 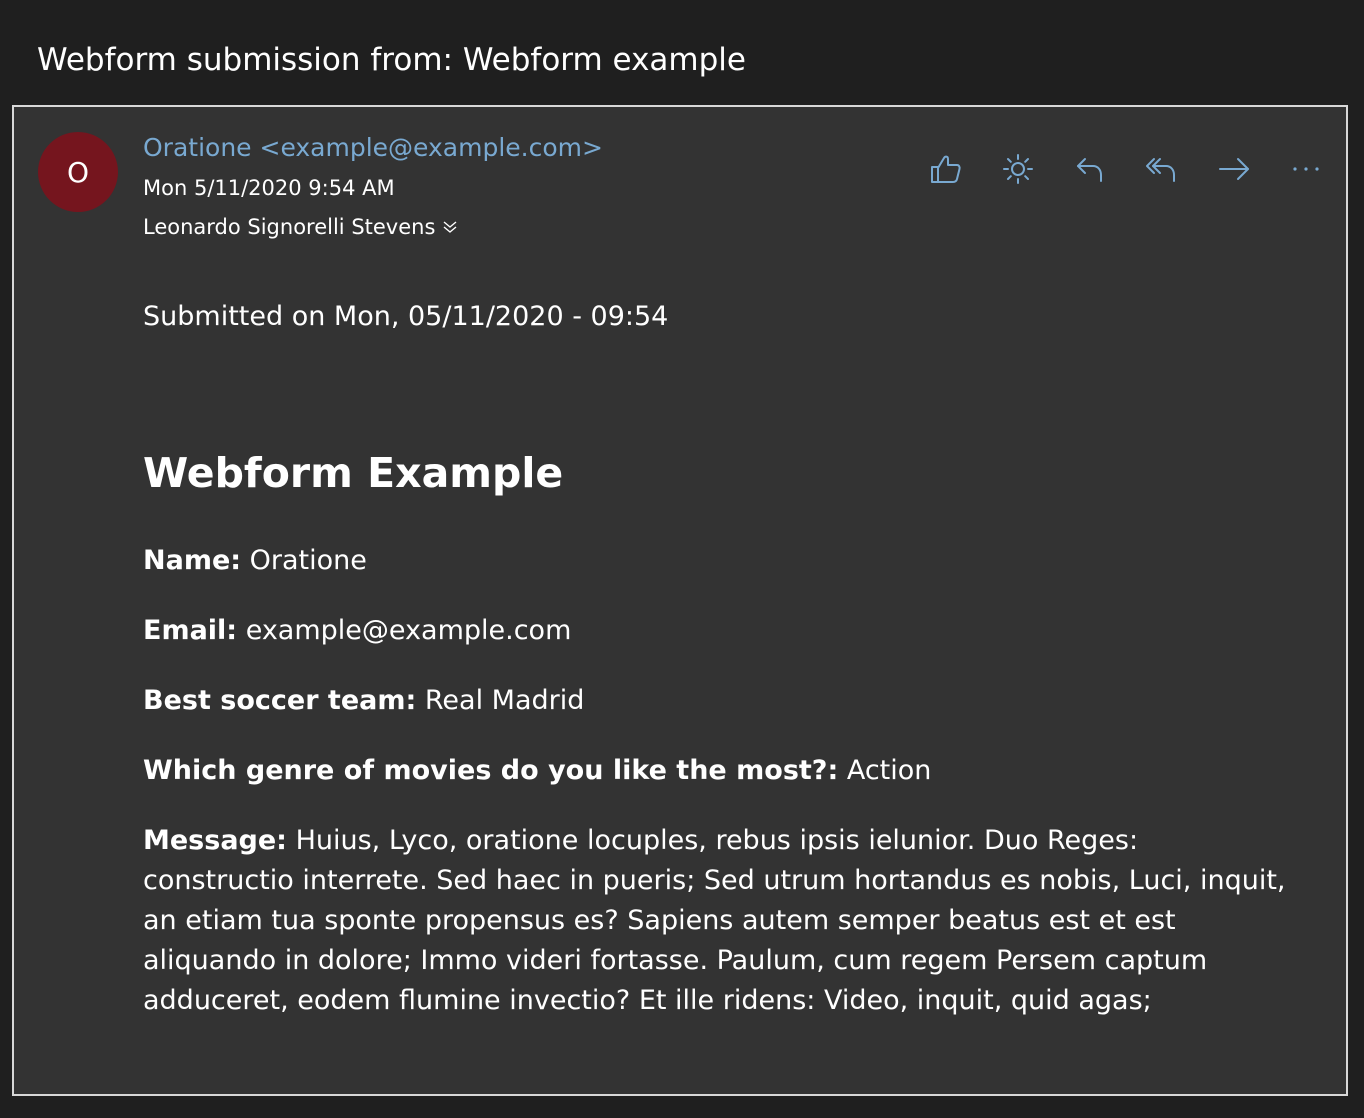 I want to click on sender-name-email: Oratione <example@example.com>, so click(x=373, y=148).